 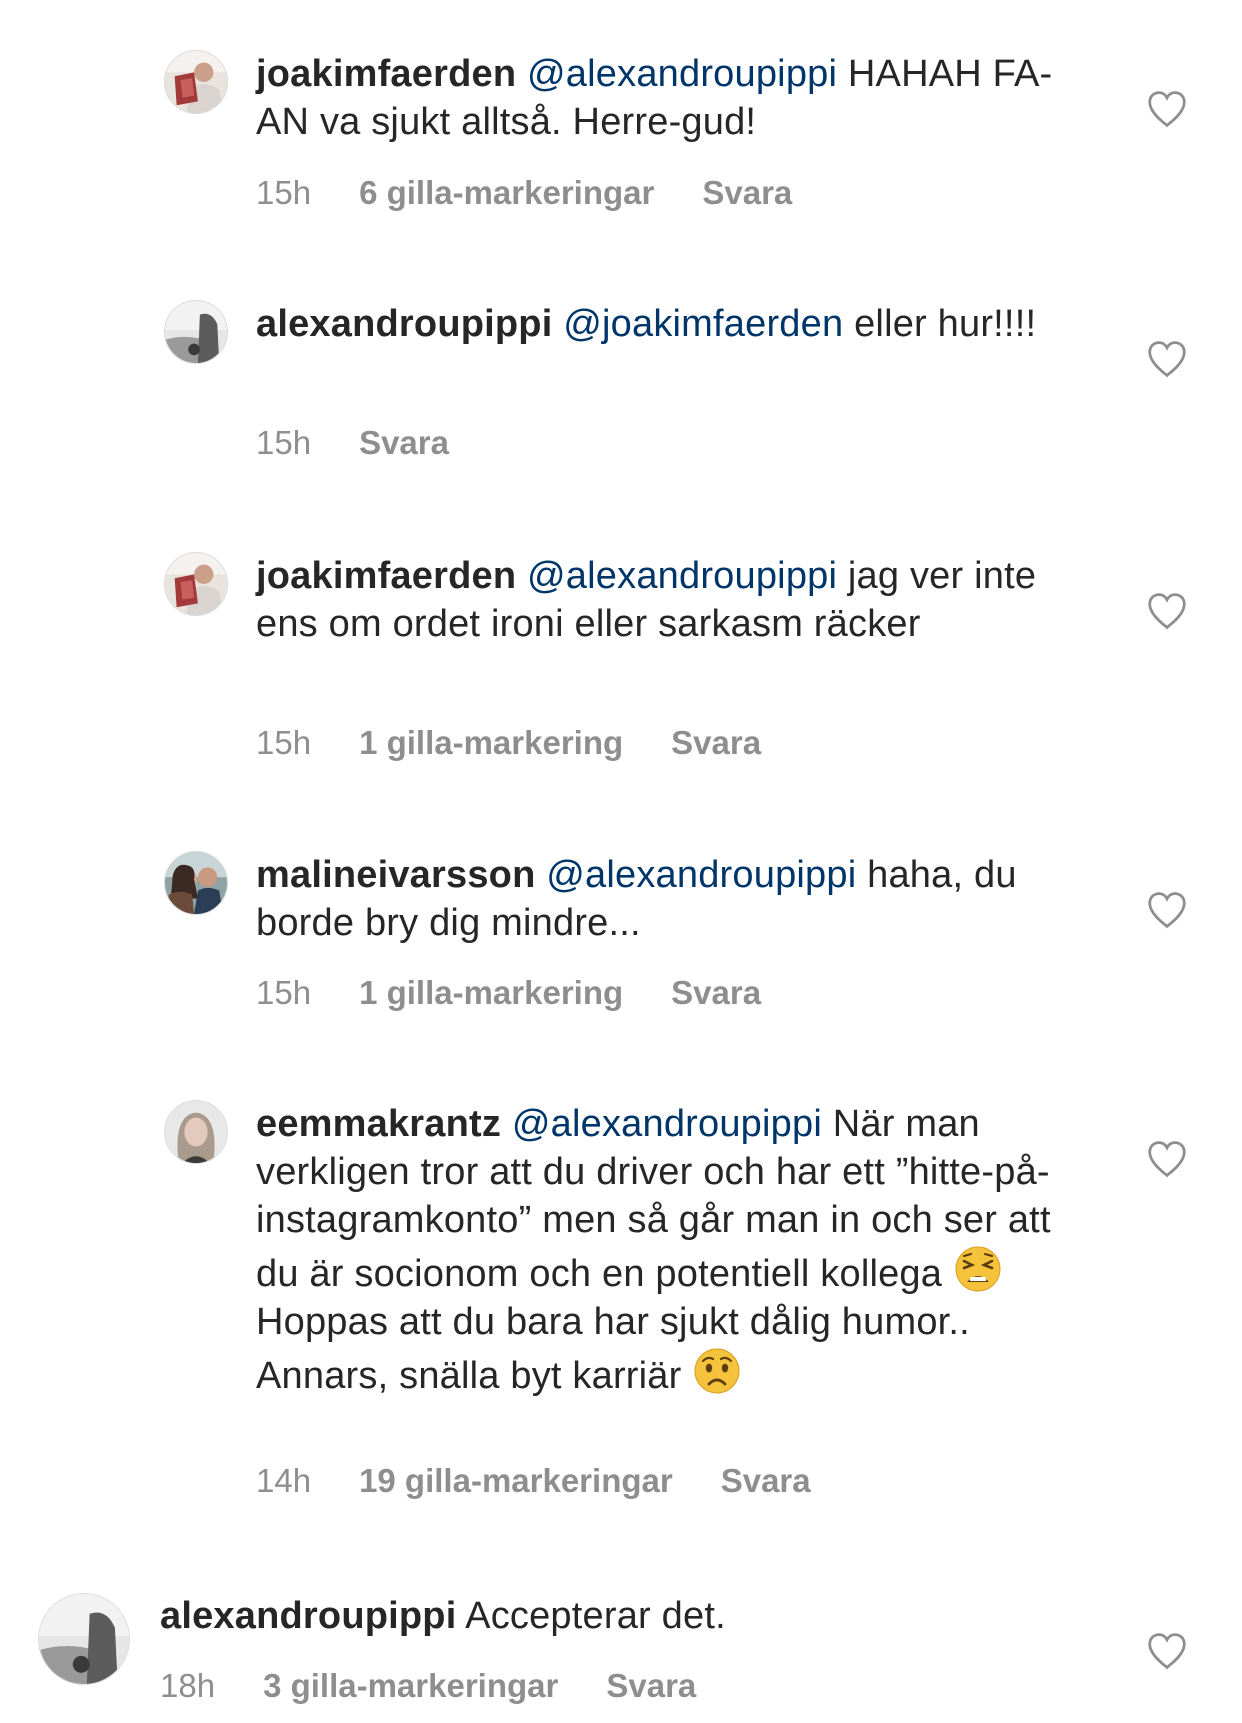 What do you see at coordinates (410, 1686) in the screenshot?
I see `comment-likes: 3 gilla-markeringar` at bounding box center [410, 1686].